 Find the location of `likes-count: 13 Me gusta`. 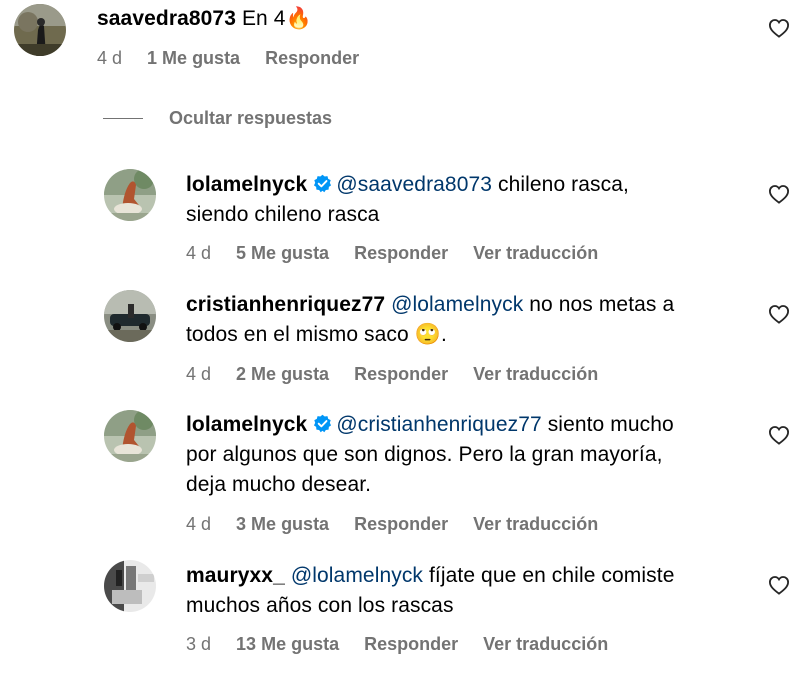

likes-count: 13 Me gusta is located at coordinates (287, 644).